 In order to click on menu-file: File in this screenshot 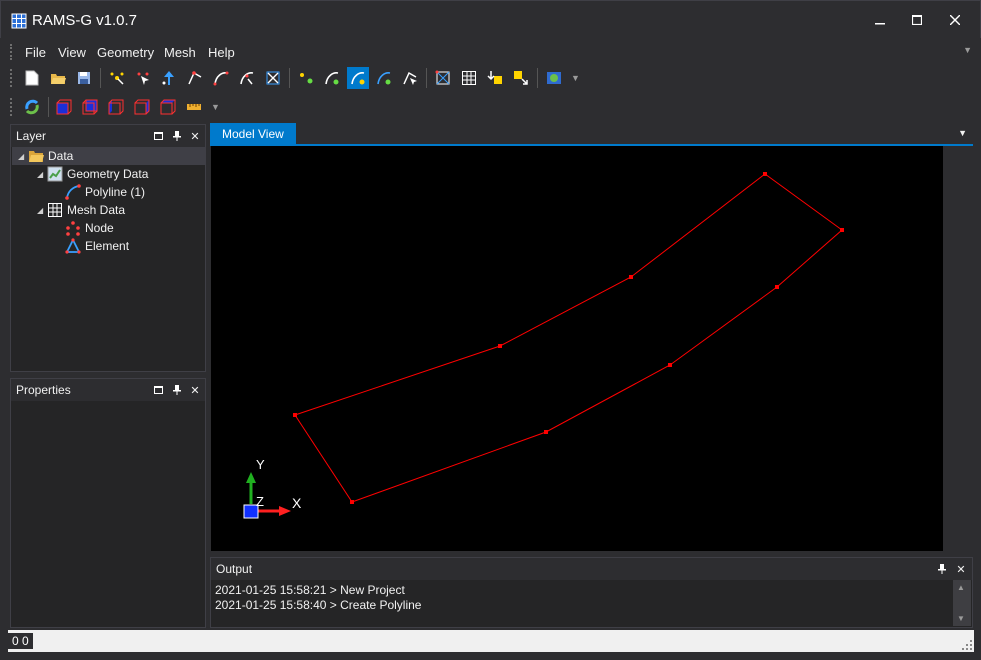, I will do `click(35, 52)`.